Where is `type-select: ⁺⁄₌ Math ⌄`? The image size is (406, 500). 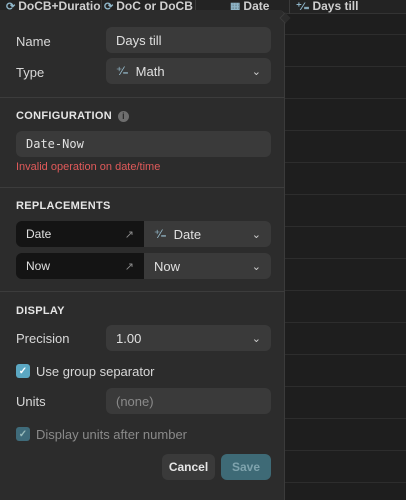
type-select: ⁺⁄₌ Math ⌄ is located at coordinates (188, 71).